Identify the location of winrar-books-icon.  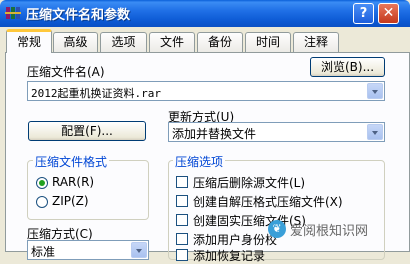
(13, 13).